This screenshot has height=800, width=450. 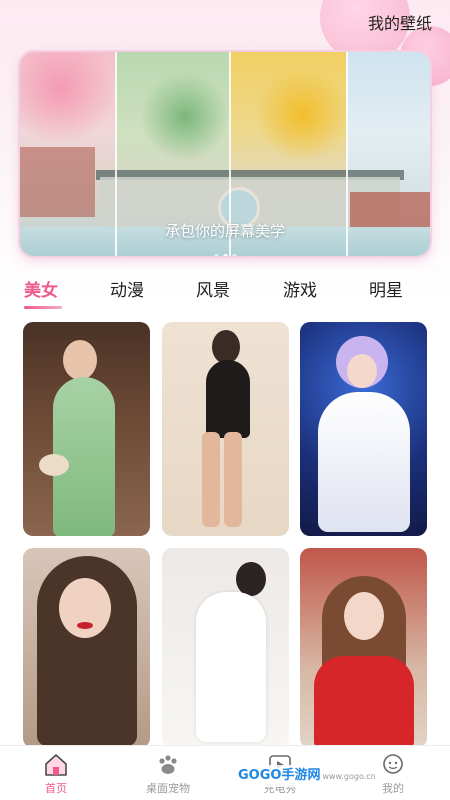 What do you see at coordinates (225, 255) in the screenshot?
I see `carousel-dot-active` at bounding box center [225, 255].